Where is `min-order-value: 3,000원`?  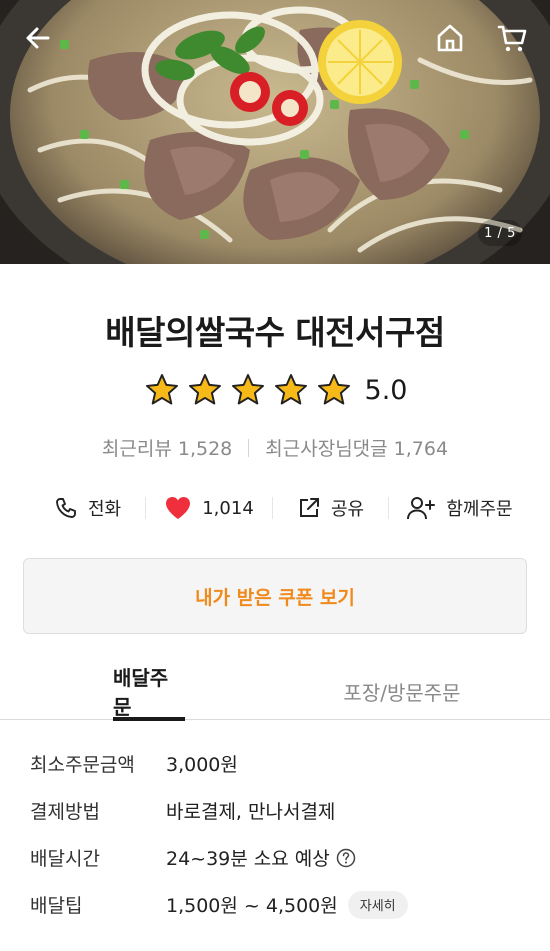 min-order-value: 3,000원 is located at coordinates (202, 765).